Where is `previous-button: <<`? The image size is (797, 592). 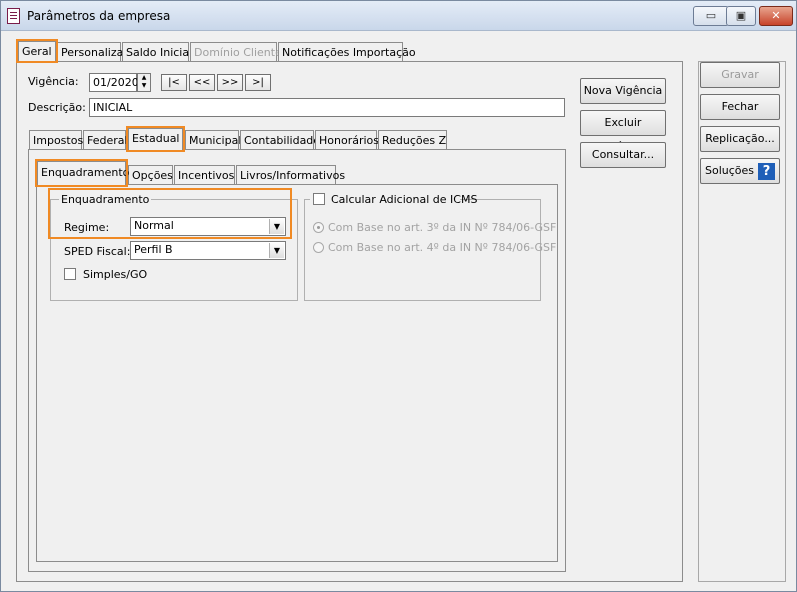 previous-button: << is located at coordinates (202, 82).